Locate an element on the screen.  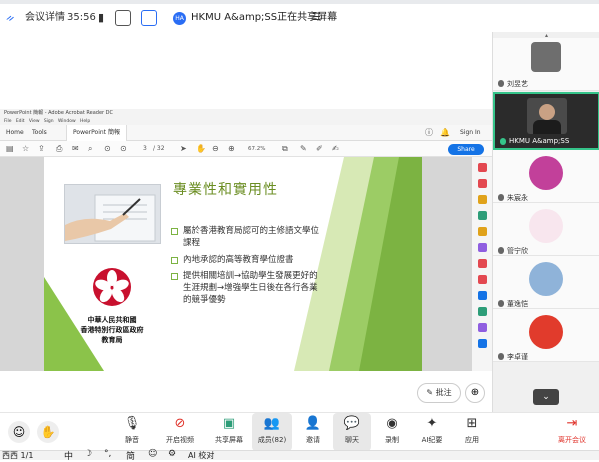
page-up-icon: ⊙ is located at coordinates (107, 149).